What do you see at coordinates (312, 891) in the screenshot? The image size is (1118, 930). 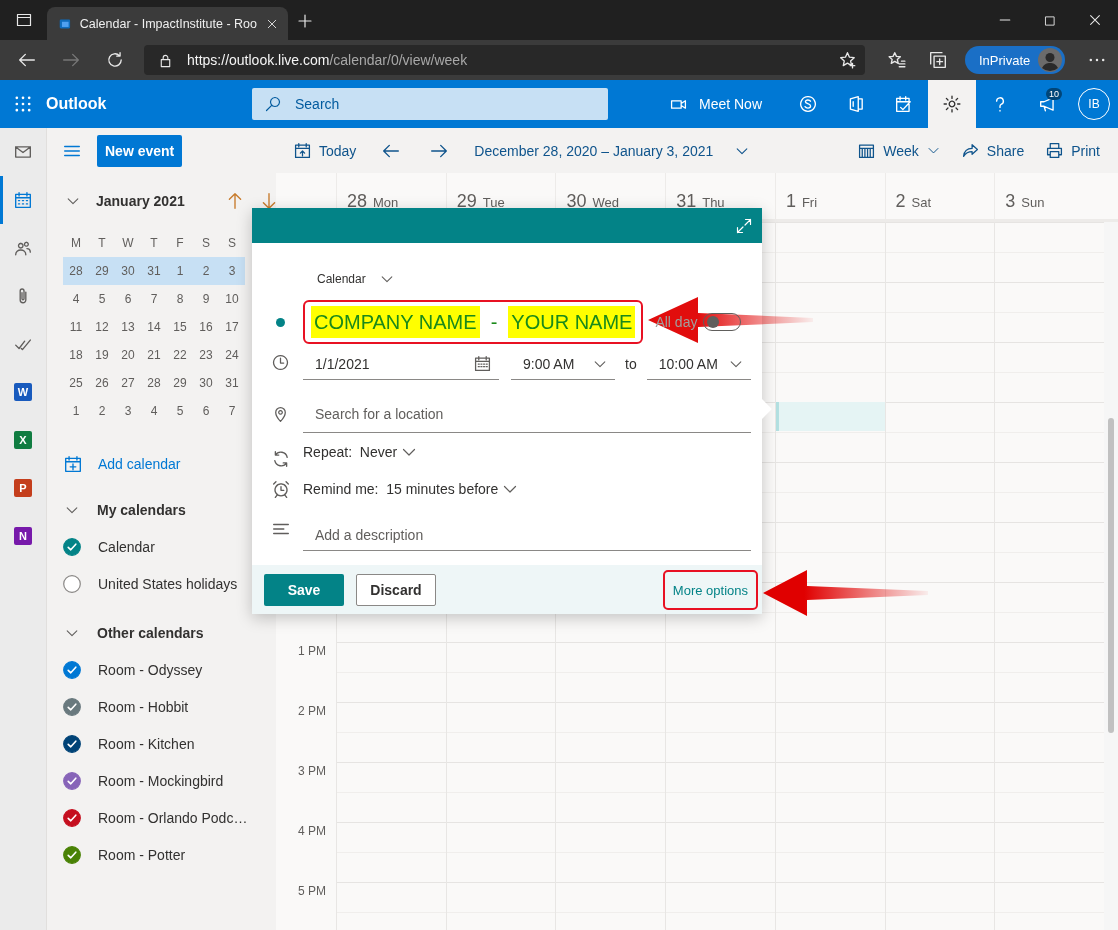 I see `hour-label: 5 PM` at bounding box center [312, 891].